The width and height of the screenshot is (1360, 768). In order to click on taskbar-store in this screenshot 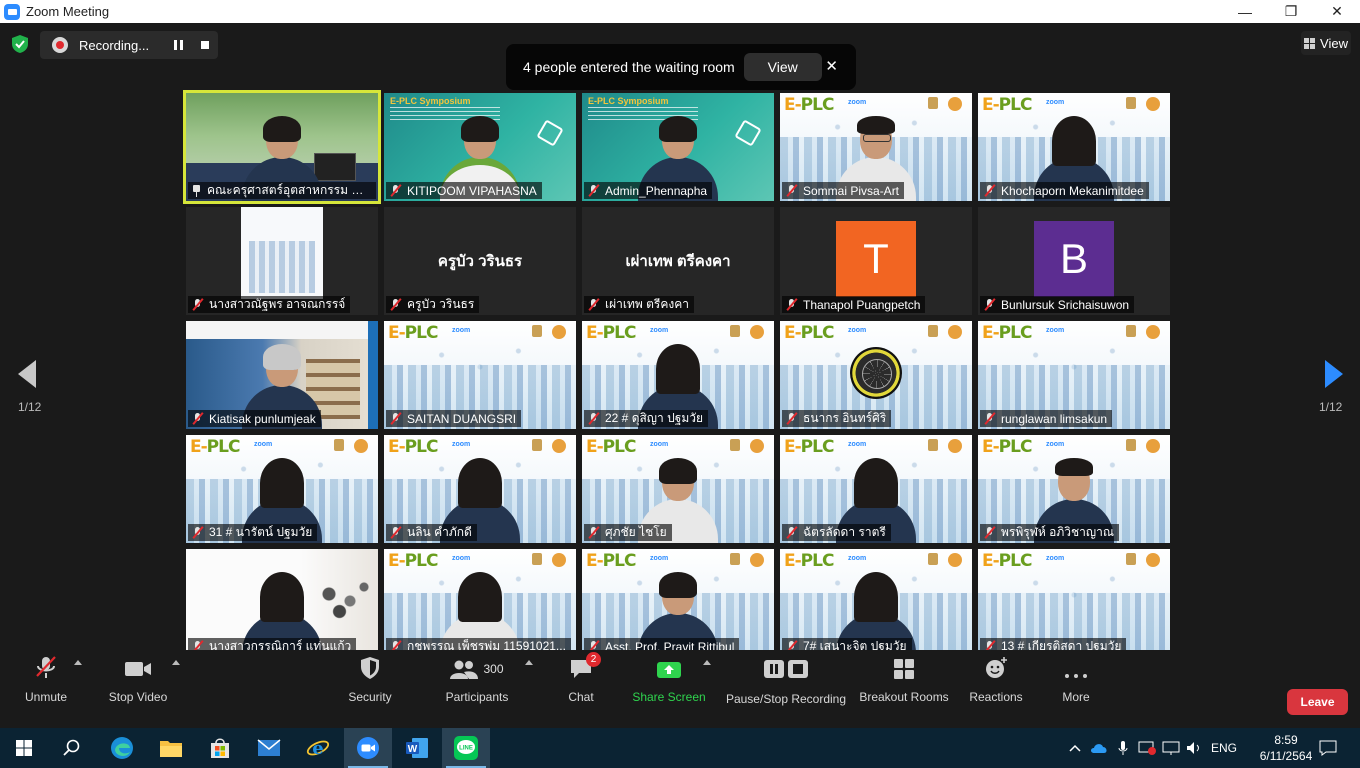, I will do `click(220, 748)`.